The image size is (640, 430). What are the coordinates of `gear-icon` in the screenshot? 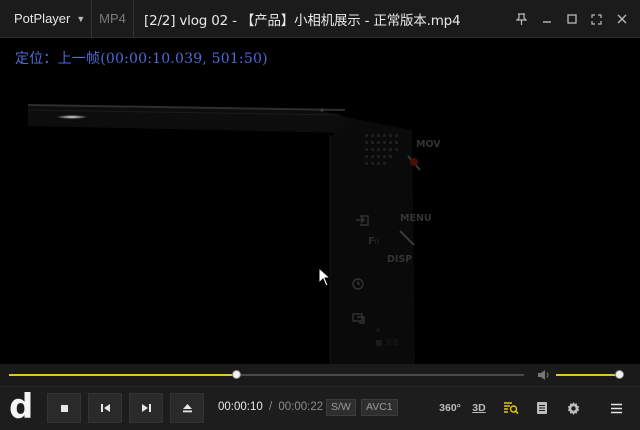 It's located at (573, 408).